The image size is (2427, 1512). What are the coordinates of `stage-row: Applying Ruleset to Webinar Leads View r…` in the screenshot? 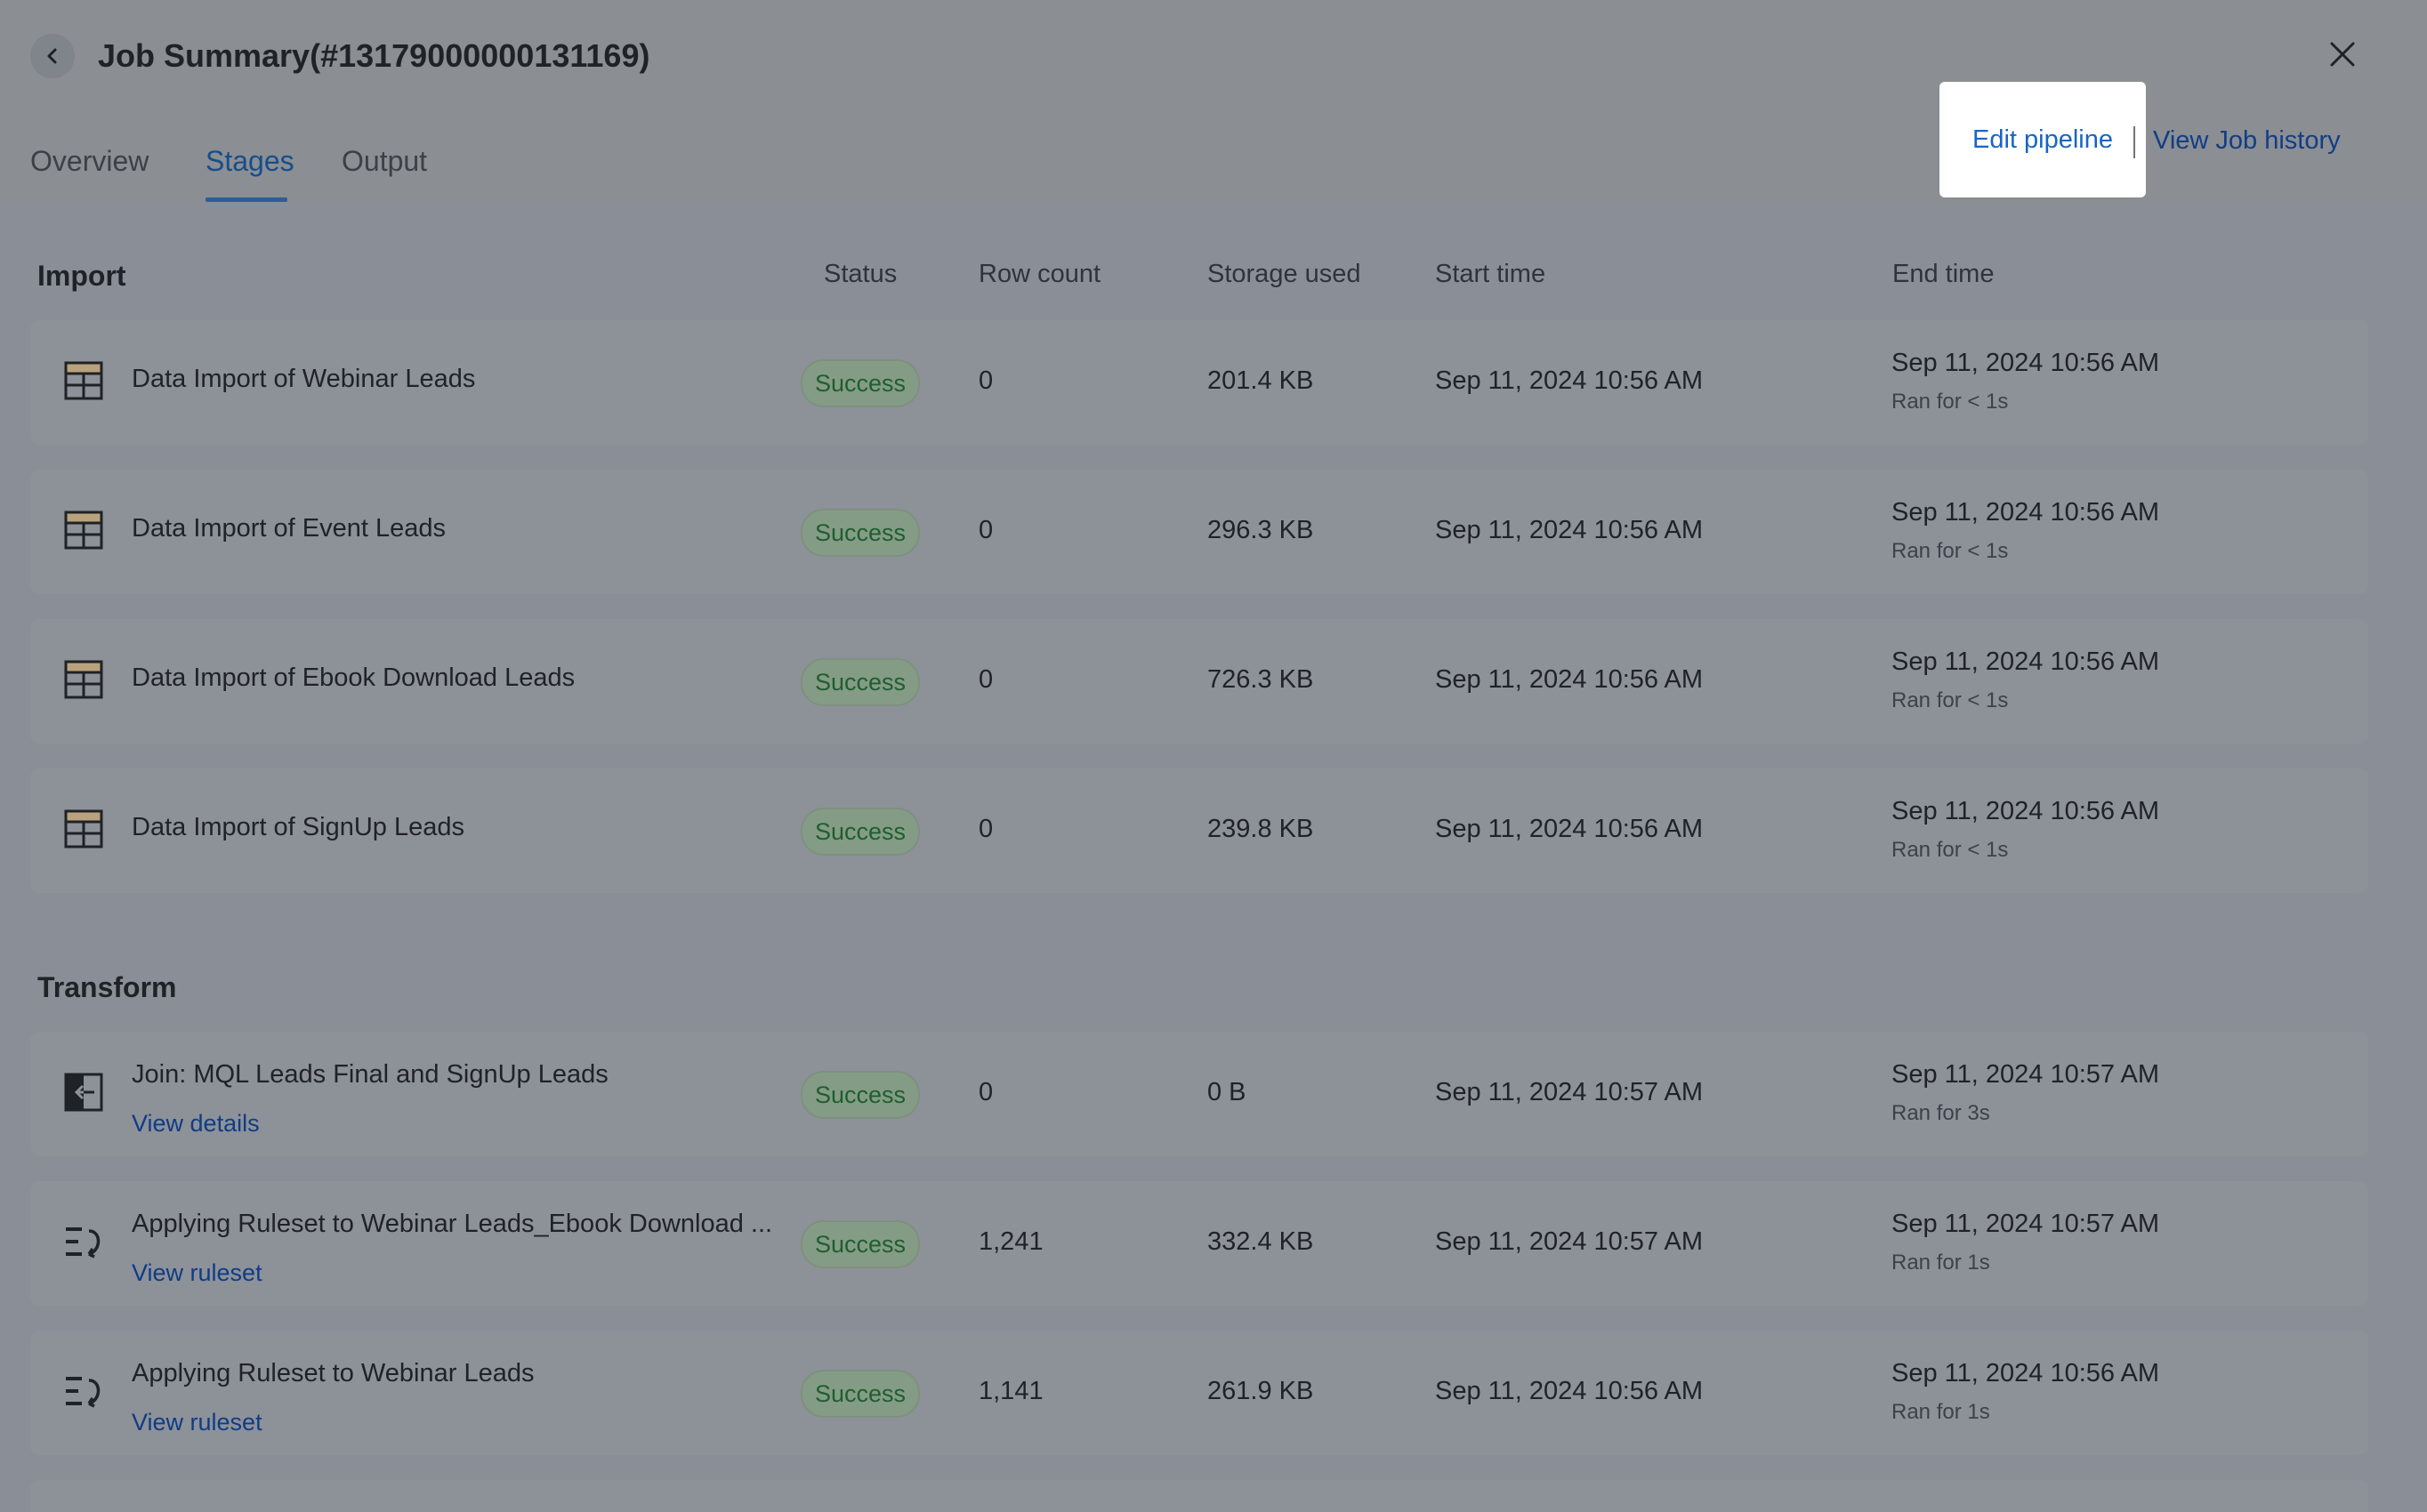 It's located at (1199, 1393).